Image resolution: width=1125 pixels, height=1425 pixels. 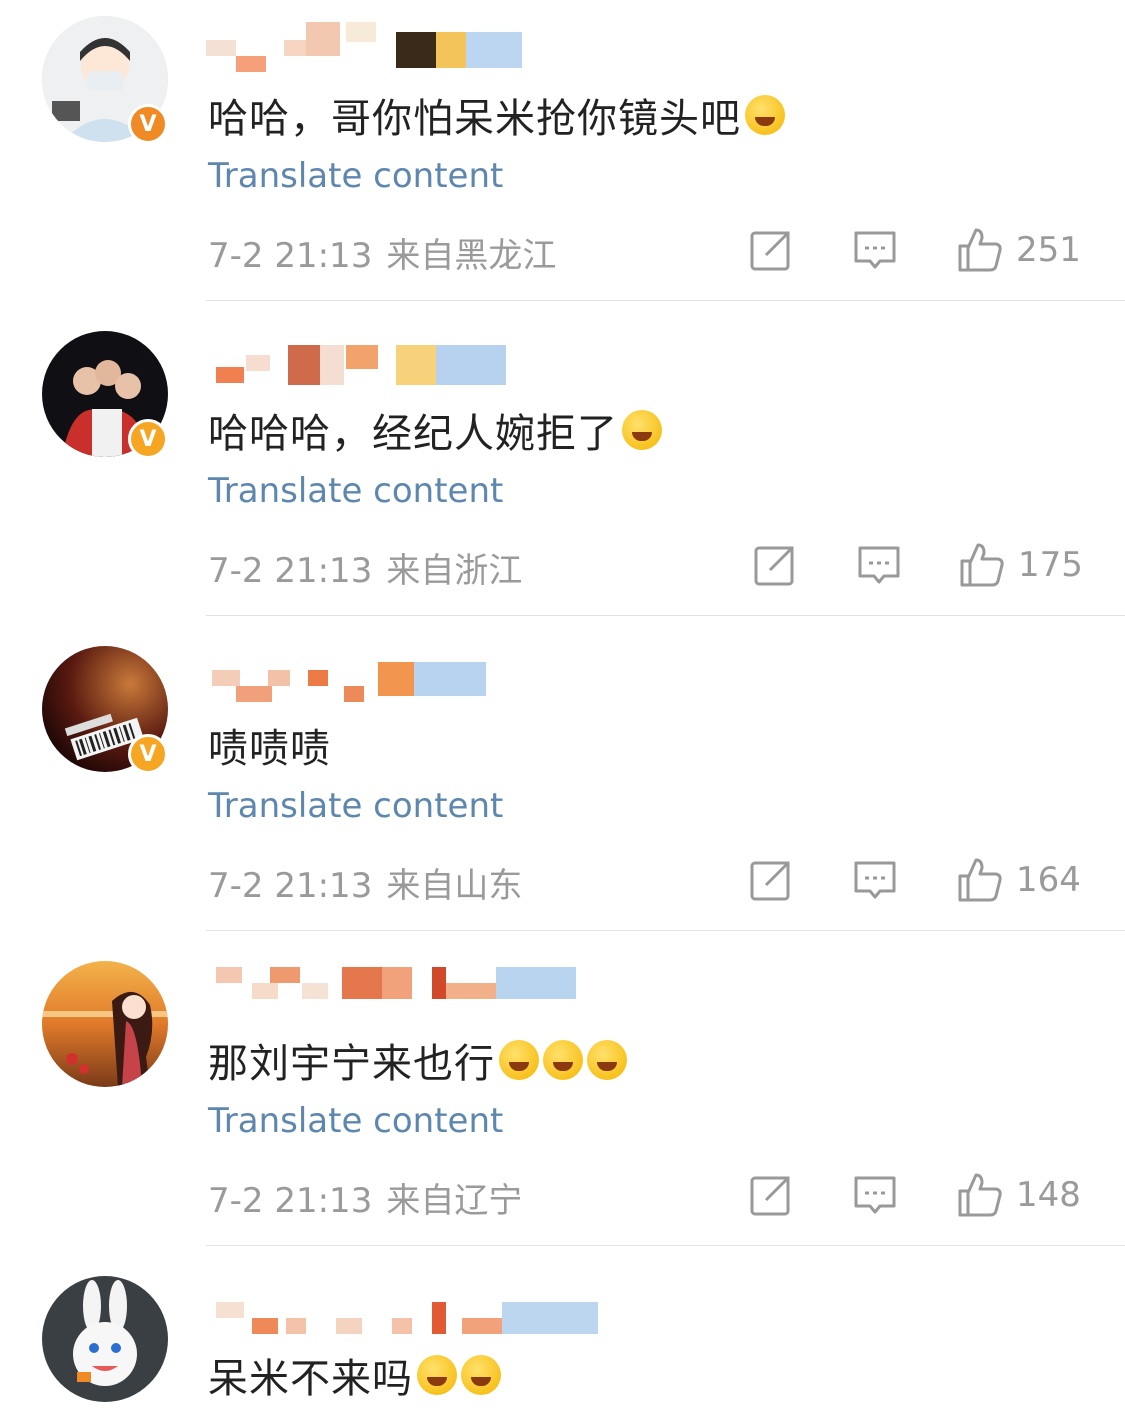 I want to click on comment-meta: 7-2 21:13 来自辽宁, so click(x=365, y=1197).